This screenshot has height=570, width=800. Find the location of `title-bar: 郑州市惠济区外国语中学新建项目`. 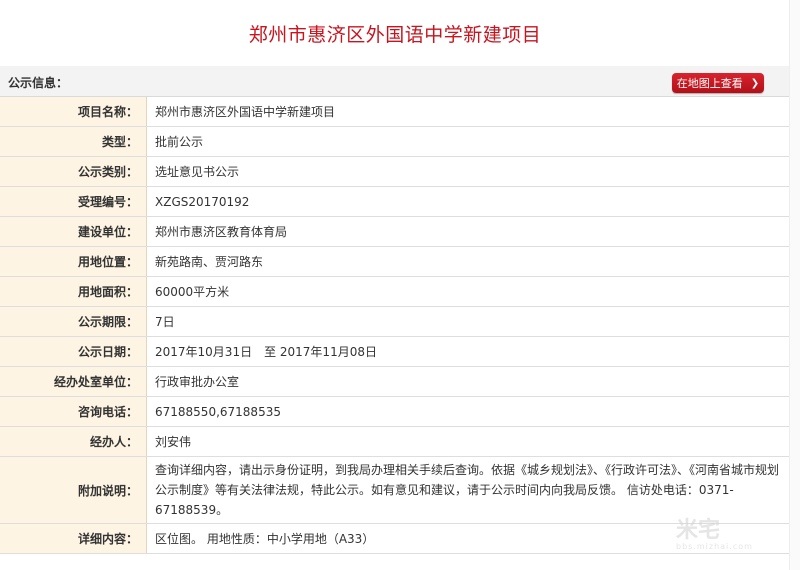

title-bar: 郑州市惠济区外国语中学新建项目 is located at coordinates (395, 33).